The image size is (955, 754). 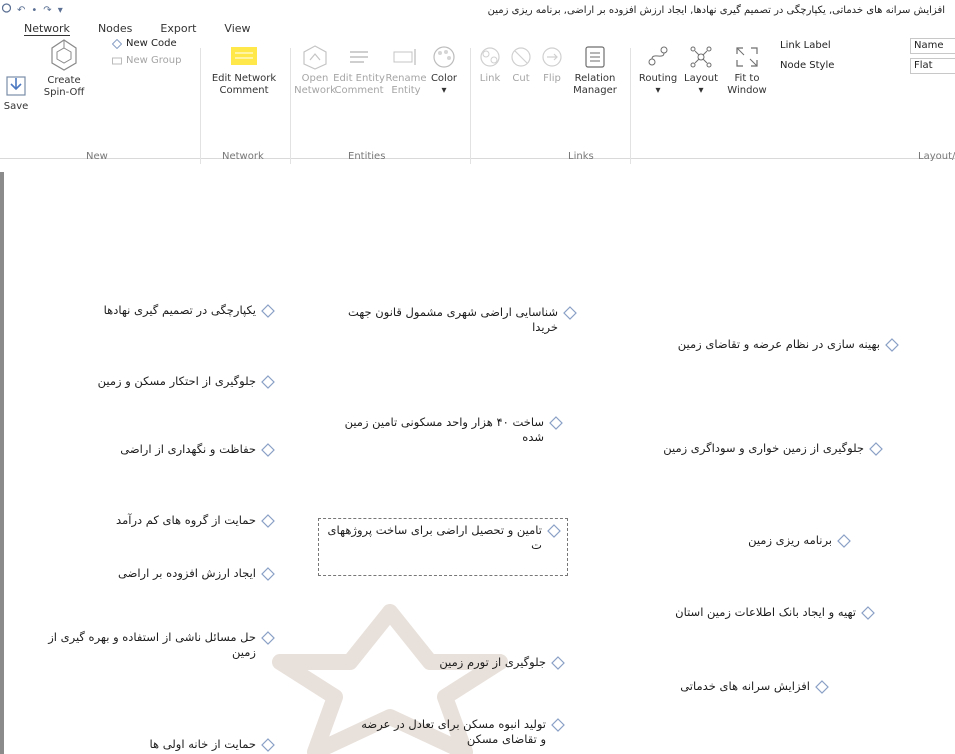 I want to click on node-item: برنامه ریزی زمین, so click(x=761, y=540).